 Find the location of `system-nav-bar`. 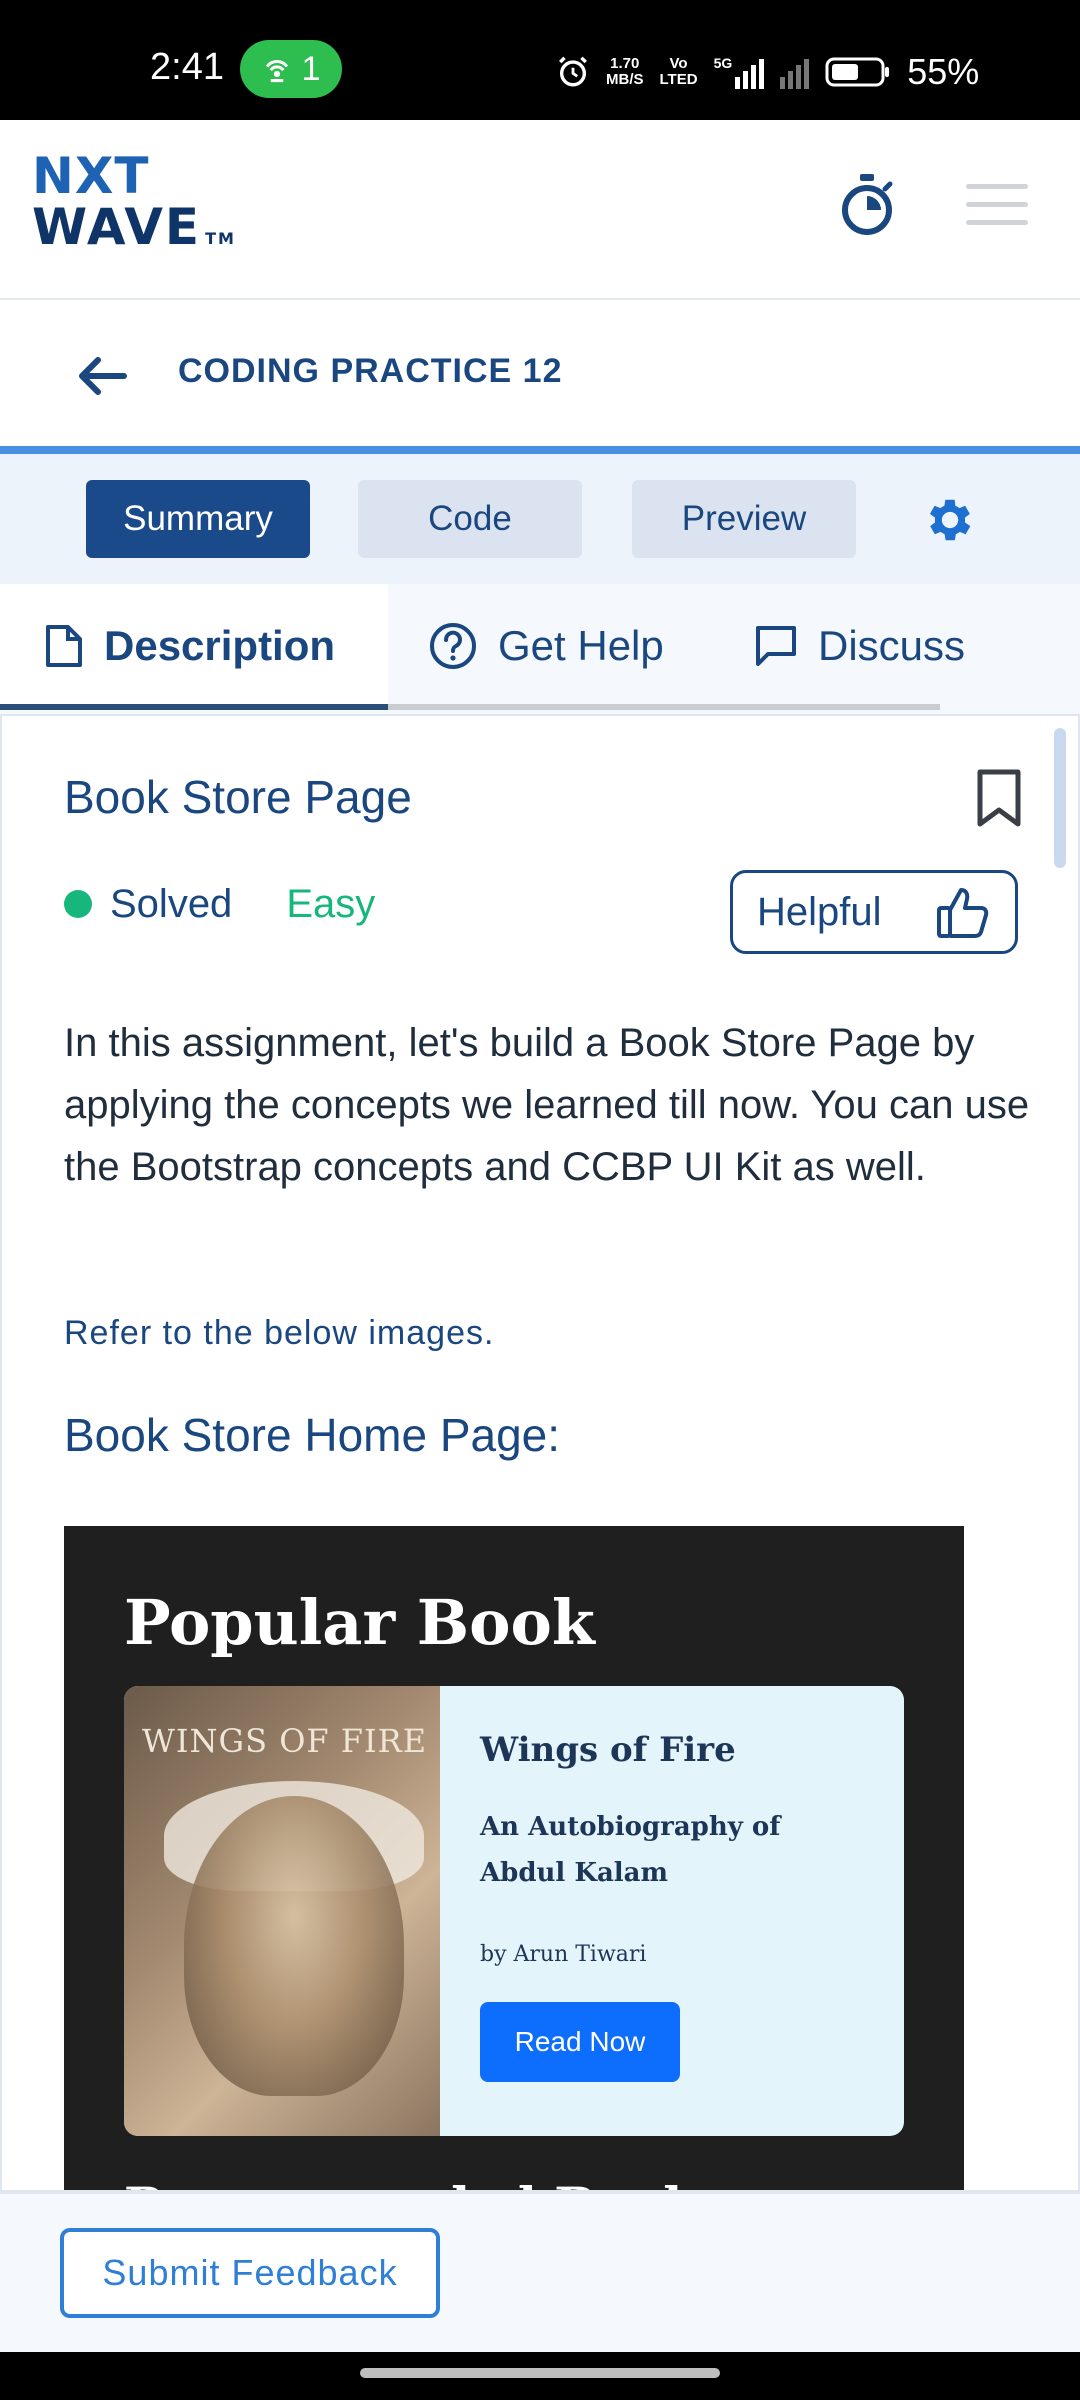

system-nav-bar is located at coordinates (540, 2376).